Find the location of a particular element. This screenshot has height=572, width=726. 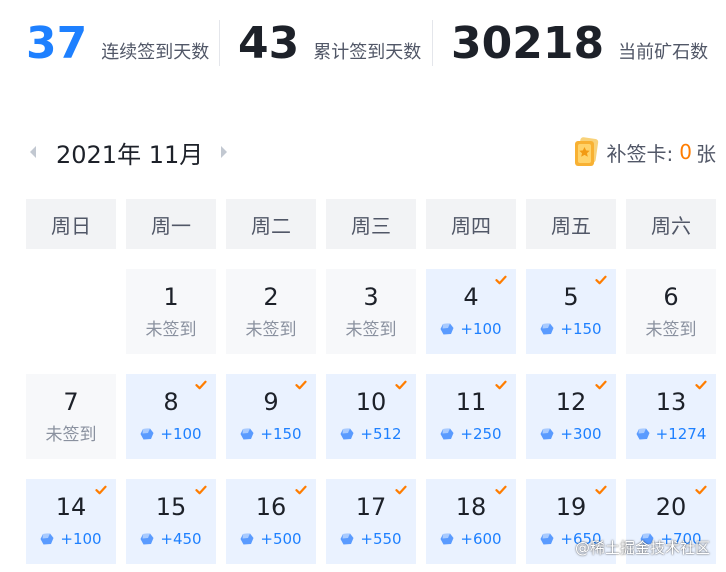

stat-value: 37 is located at coordinates (57, 43).